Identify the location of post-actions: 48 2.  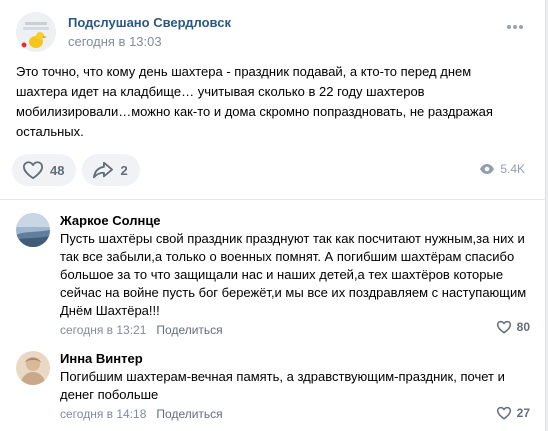
(76, 170).